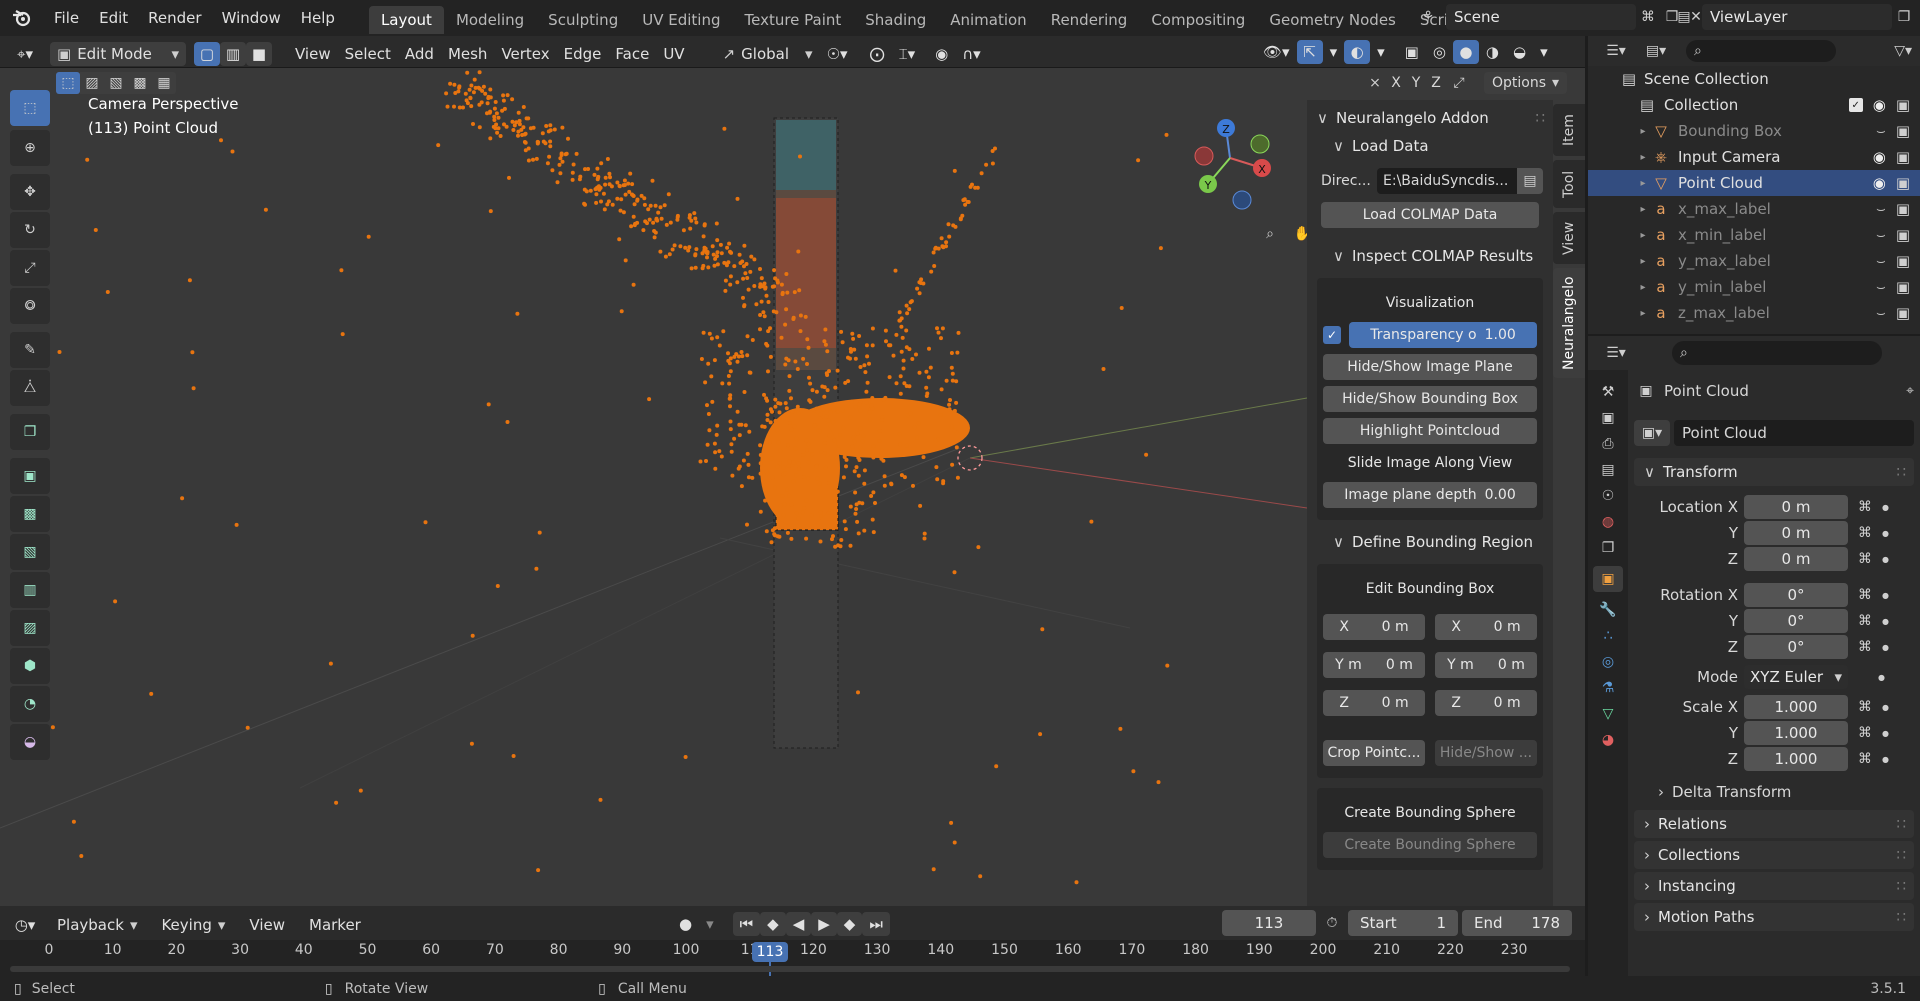 Image resolution: width=1920 pixels, height=1001 pixels. What do you see at coordinates (1754, 313) in the screenshot?
I see `outliner-item-z-max-label: ▸ a z_max_label ⌣ ▣` at bounding box center [1754, 313].